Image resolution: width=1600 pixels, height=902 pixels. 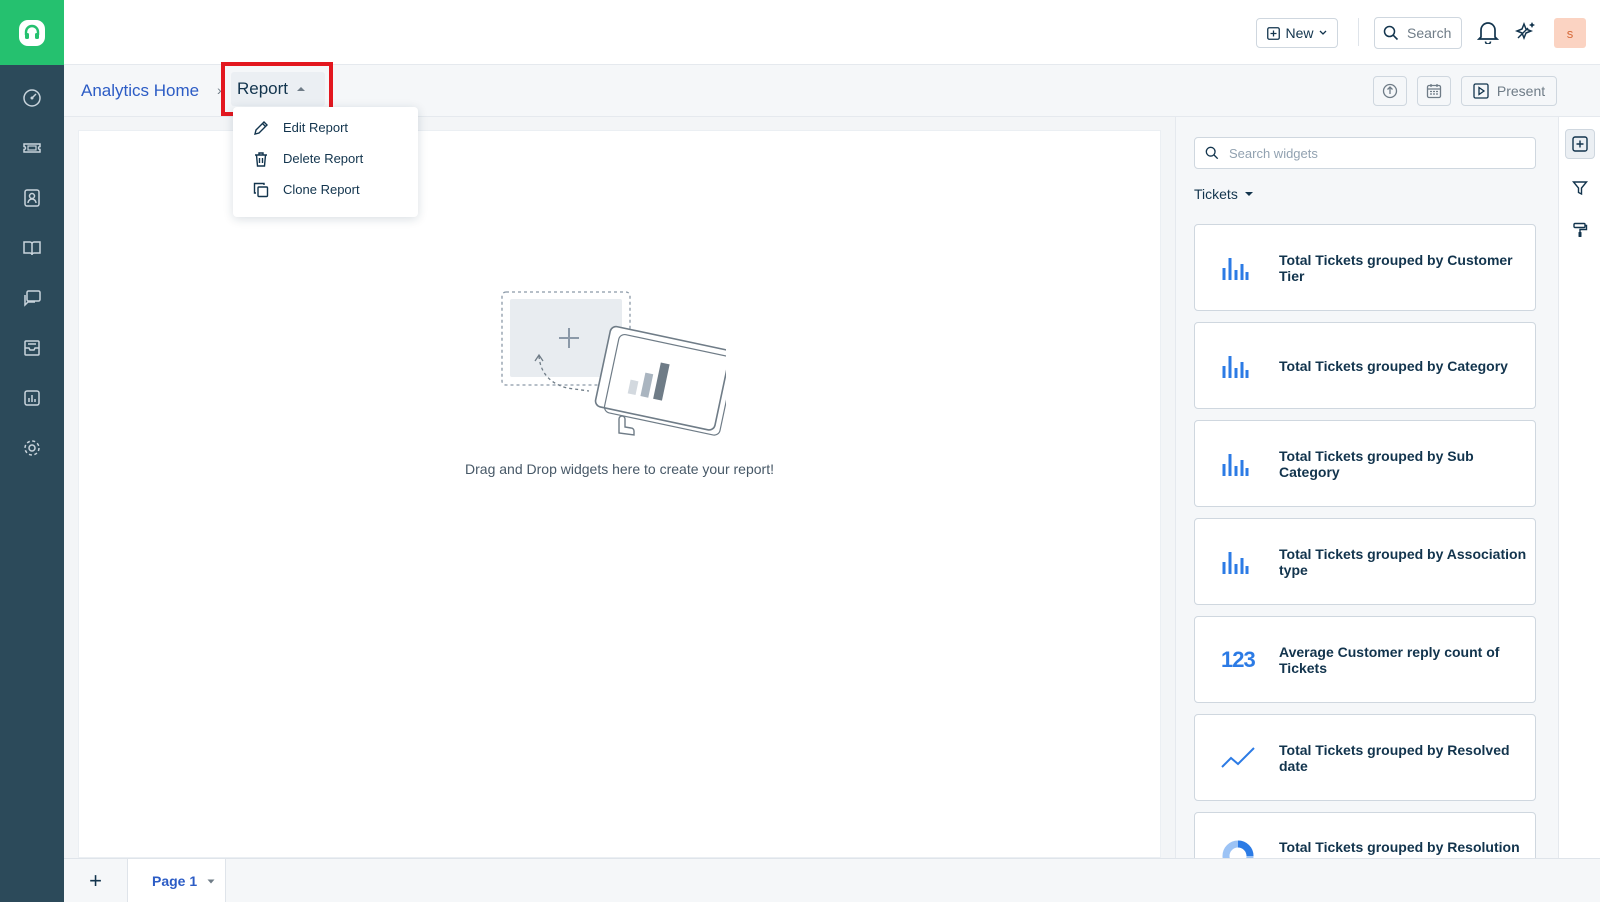 I want to click on donut-chart-icon, so click(x=1238, y=849).